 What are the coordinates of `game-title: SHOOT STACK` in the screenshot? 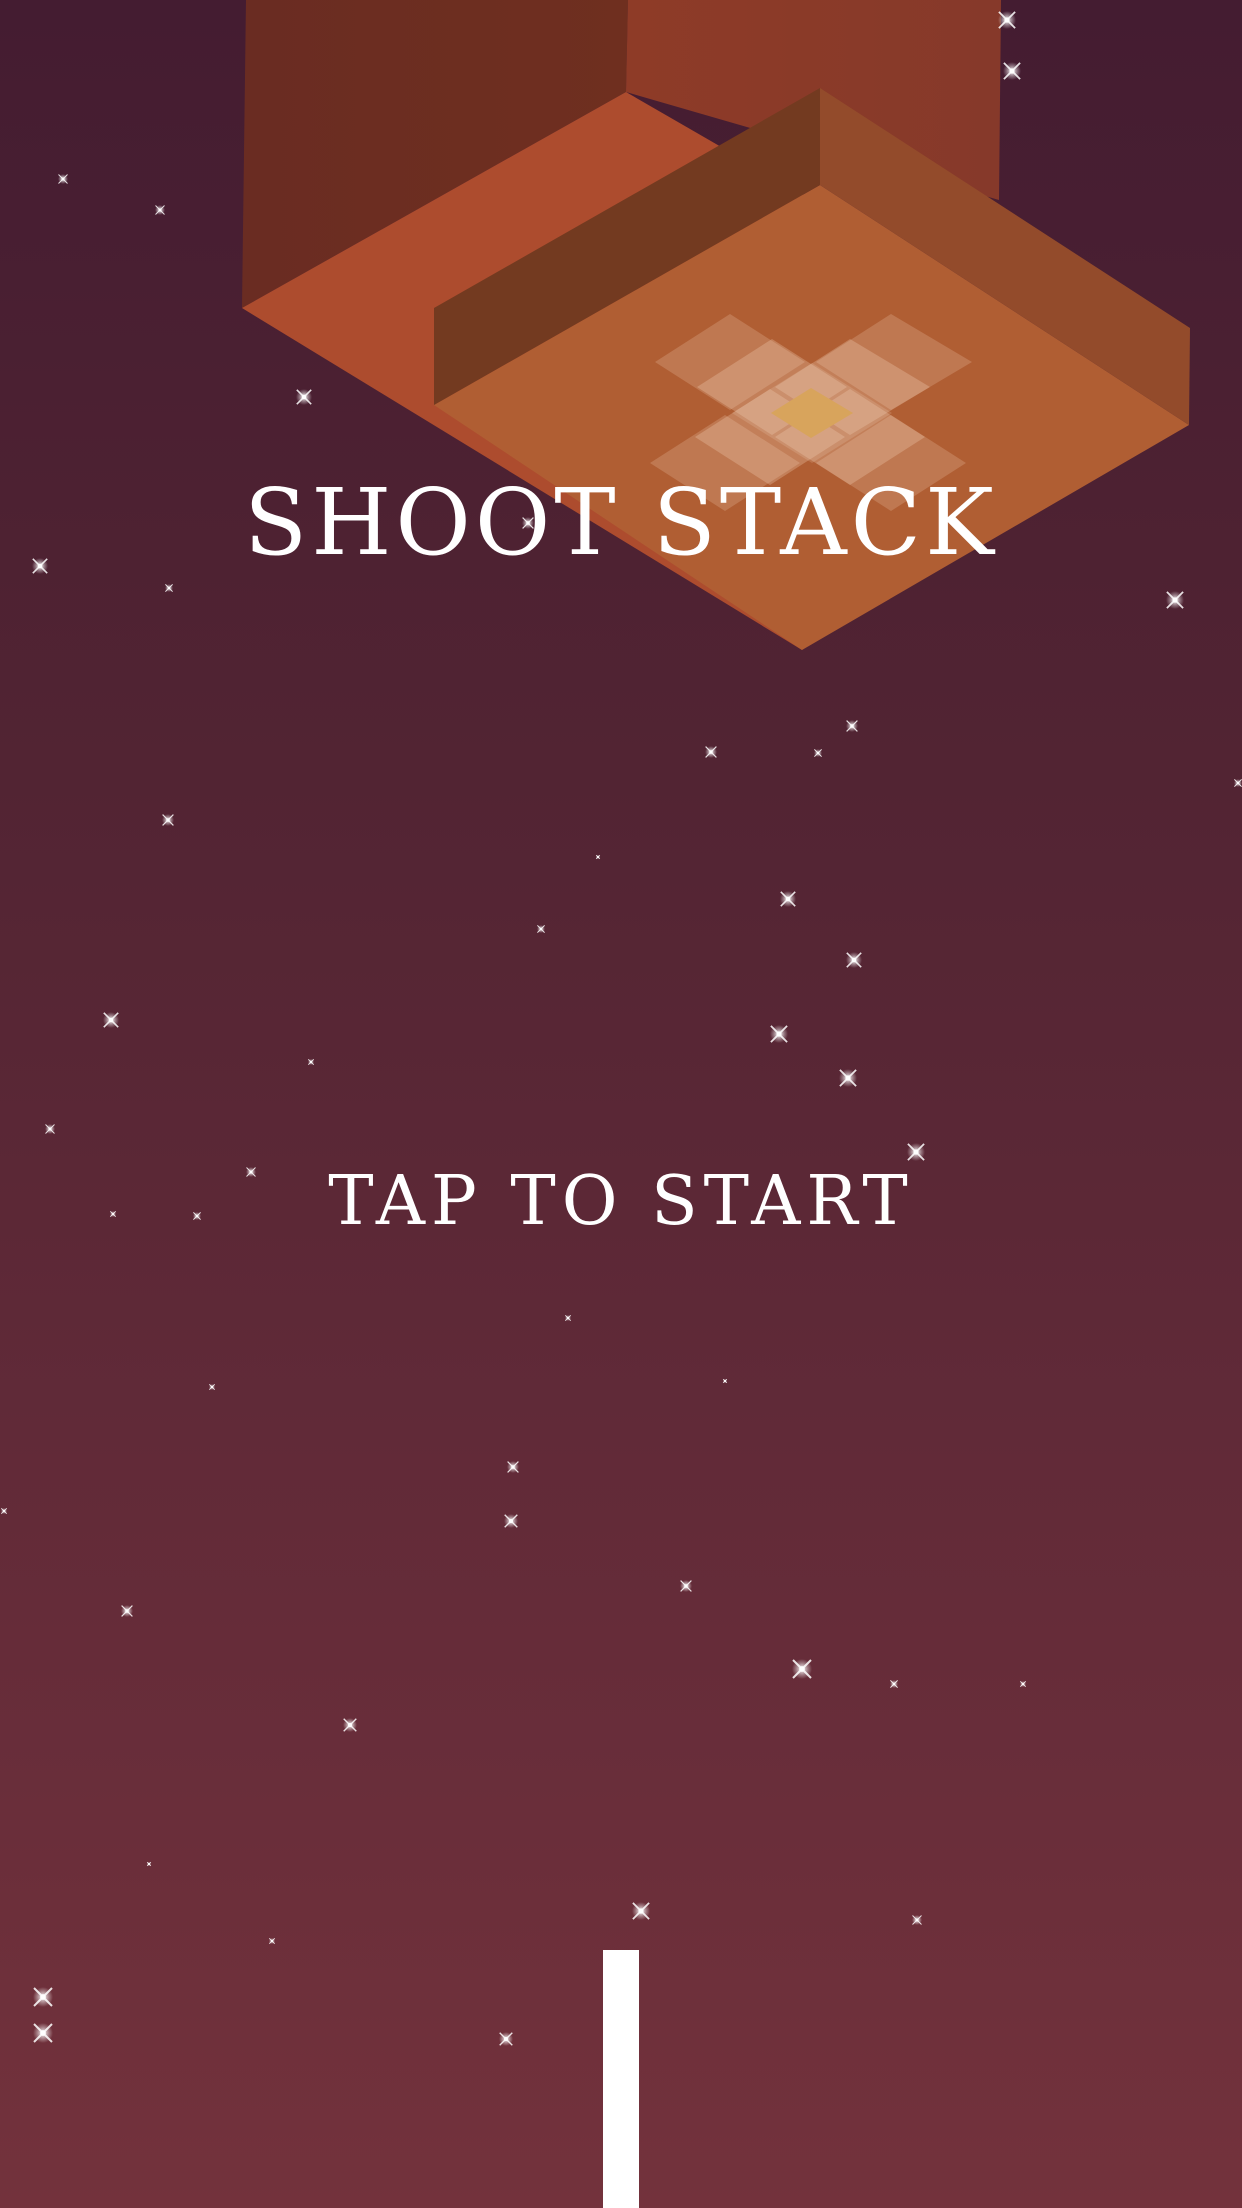 It's located at (621, 522).